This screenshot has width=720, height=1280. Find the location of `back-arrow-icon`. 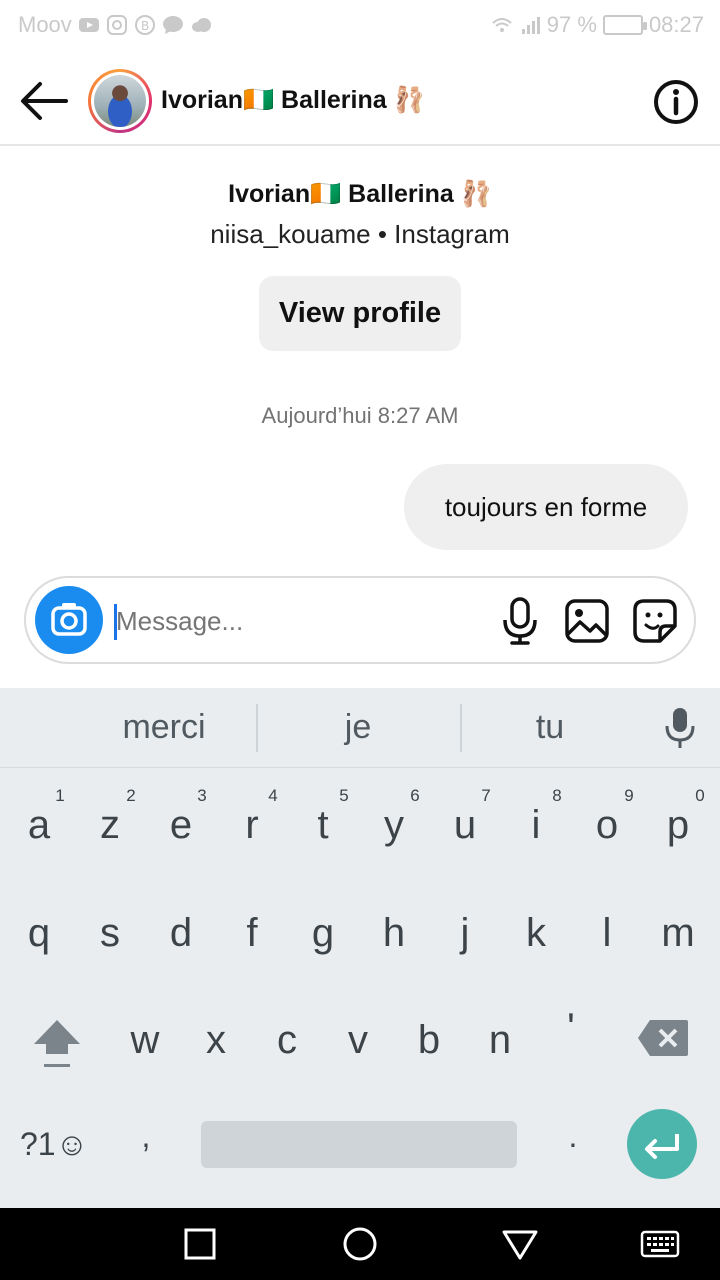

back-arrow-icon is located at coordinates (44, 101).